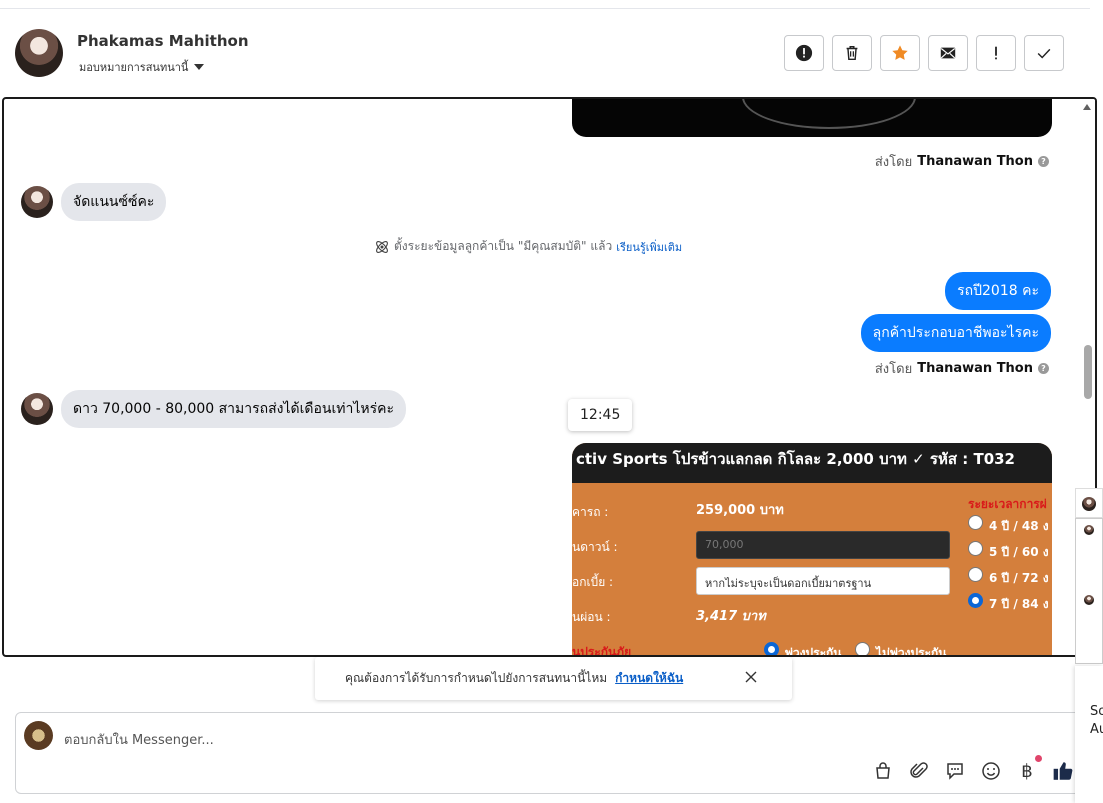 This screenshot has height=803, width=1103. What do you see at coordinates (812, 118) in the screenshot?
I see `attached-image-previous` at bounding box center [812, 118].